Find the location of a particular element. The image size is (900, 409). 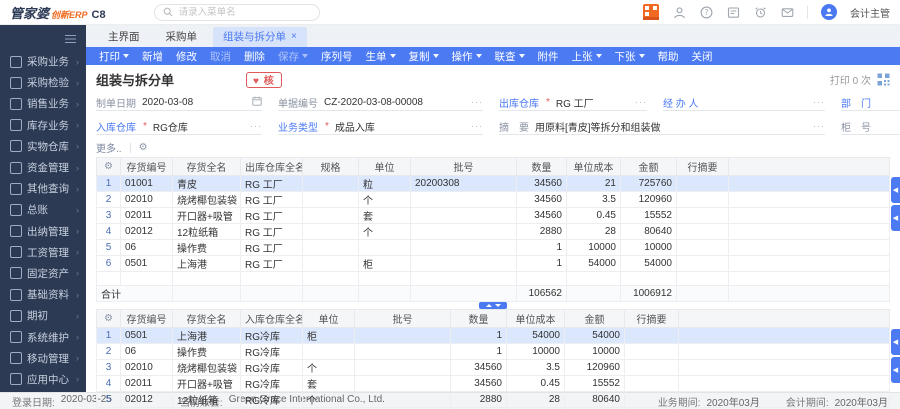

grid-cell: 3.5 is located at coordinates (593, 199).